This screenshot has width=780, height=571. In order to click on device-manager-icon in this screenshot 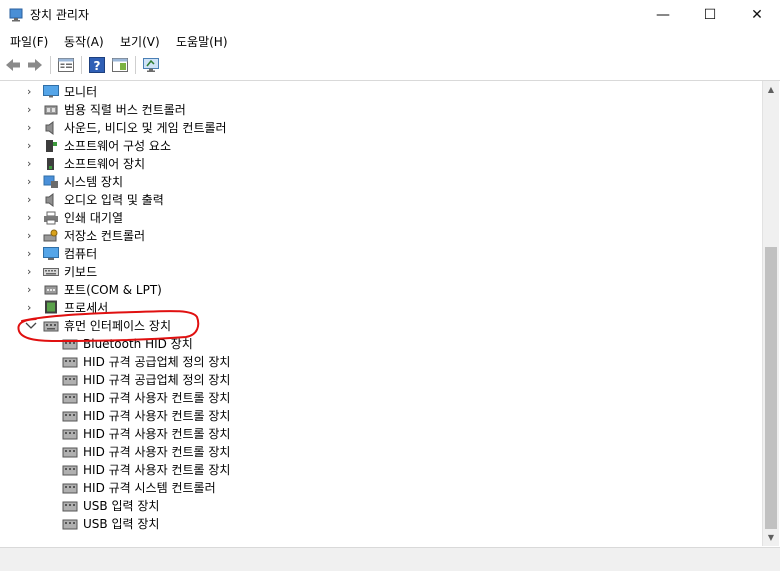, I will do `click(16, 15)`.